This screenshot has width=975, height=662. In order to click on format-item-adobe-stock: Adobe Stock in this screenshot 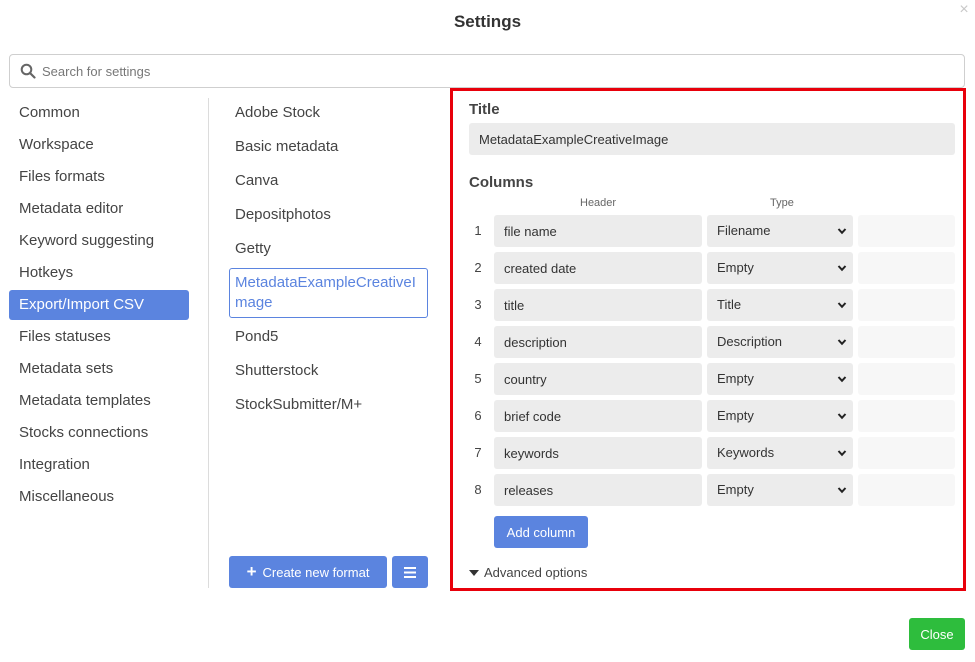, I will do `click(328, 113)`.